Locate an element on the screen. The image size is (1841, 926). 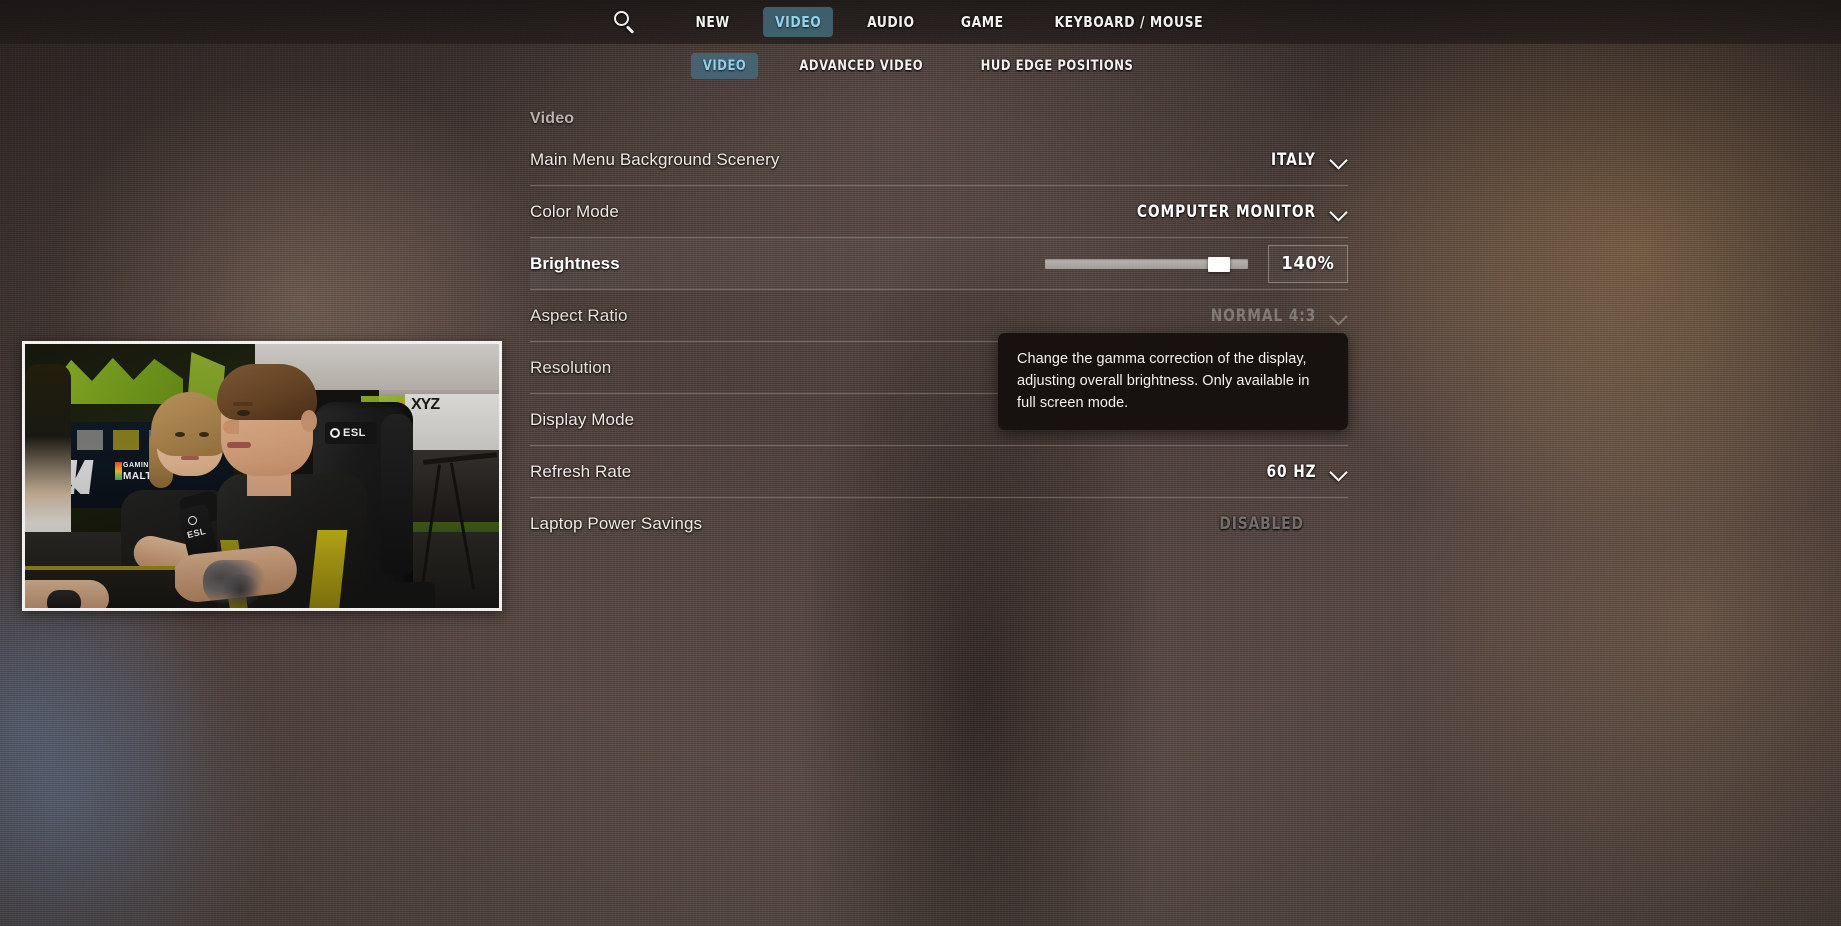
gaming-malta-mark is located at coordinates (118, 471).